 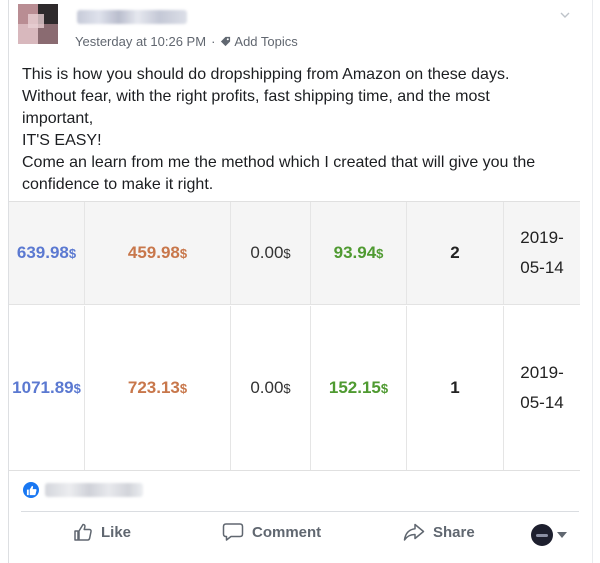 What do you see at coordinates (132, 17) in the screenshot?
I see `author-name-redacted` at bounding box center [132, 17].